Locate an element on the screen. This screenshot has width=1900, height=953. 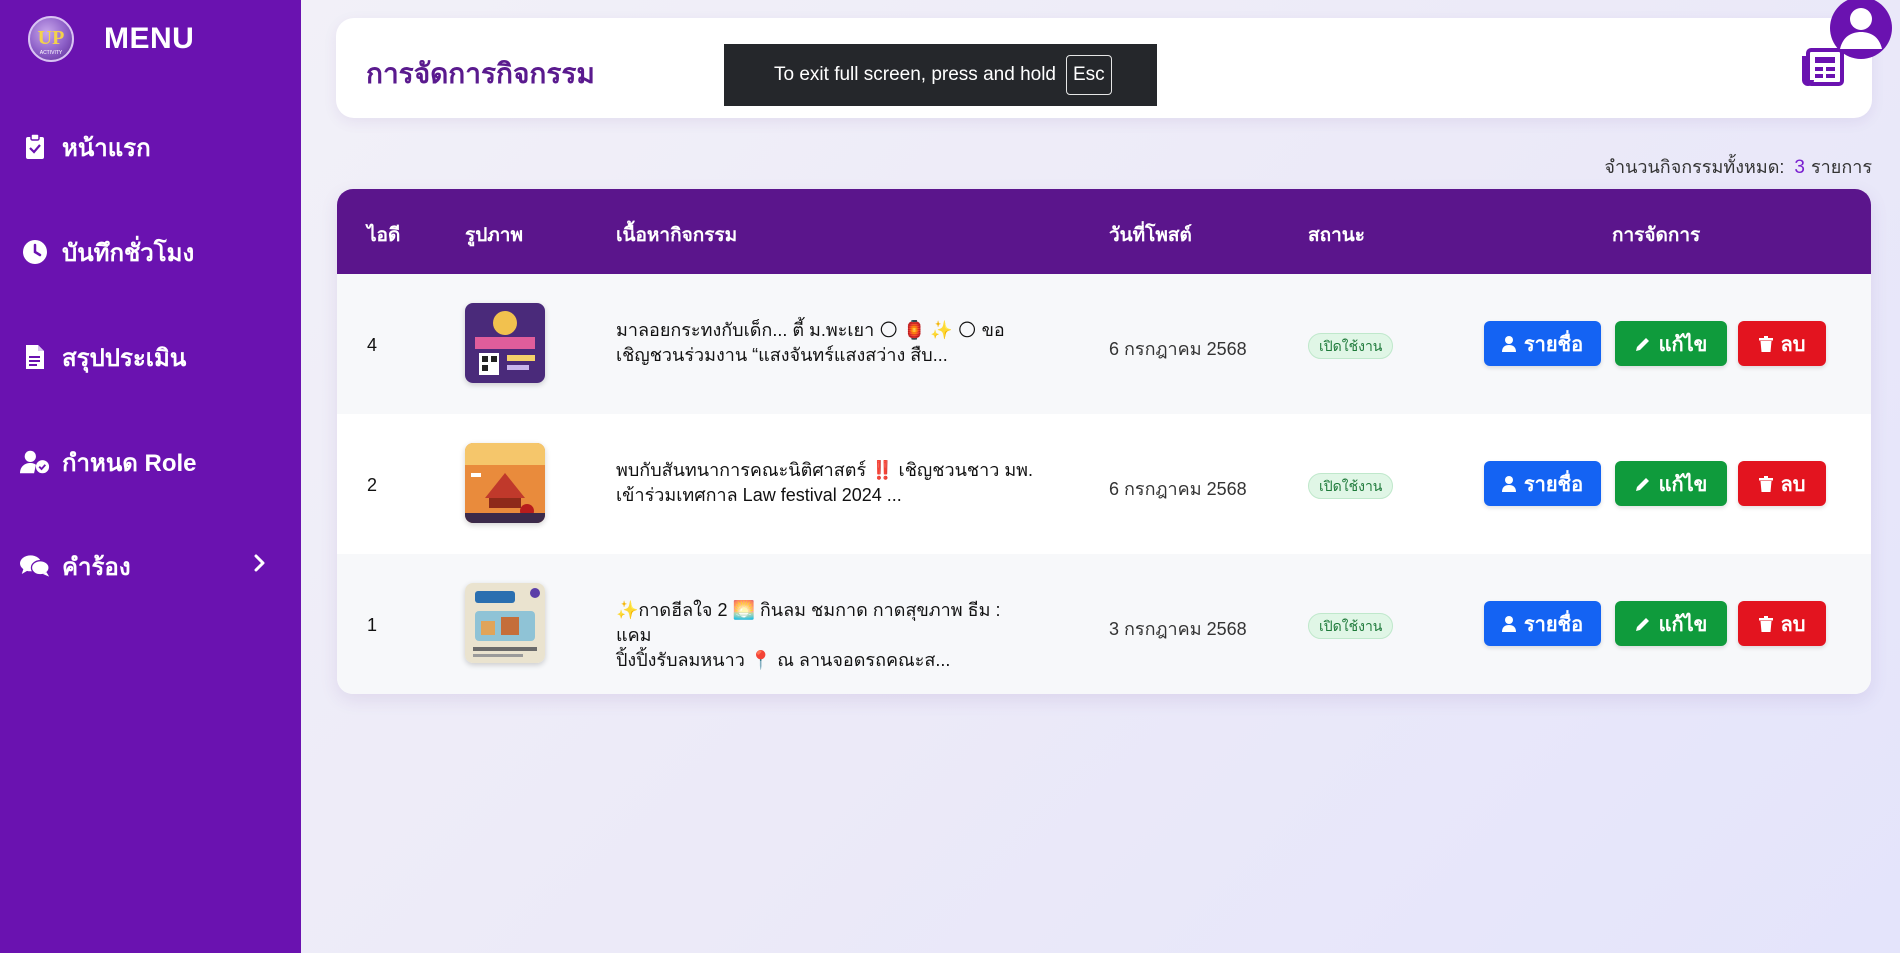
clipboard-icon is located at coordinates (35, 147).